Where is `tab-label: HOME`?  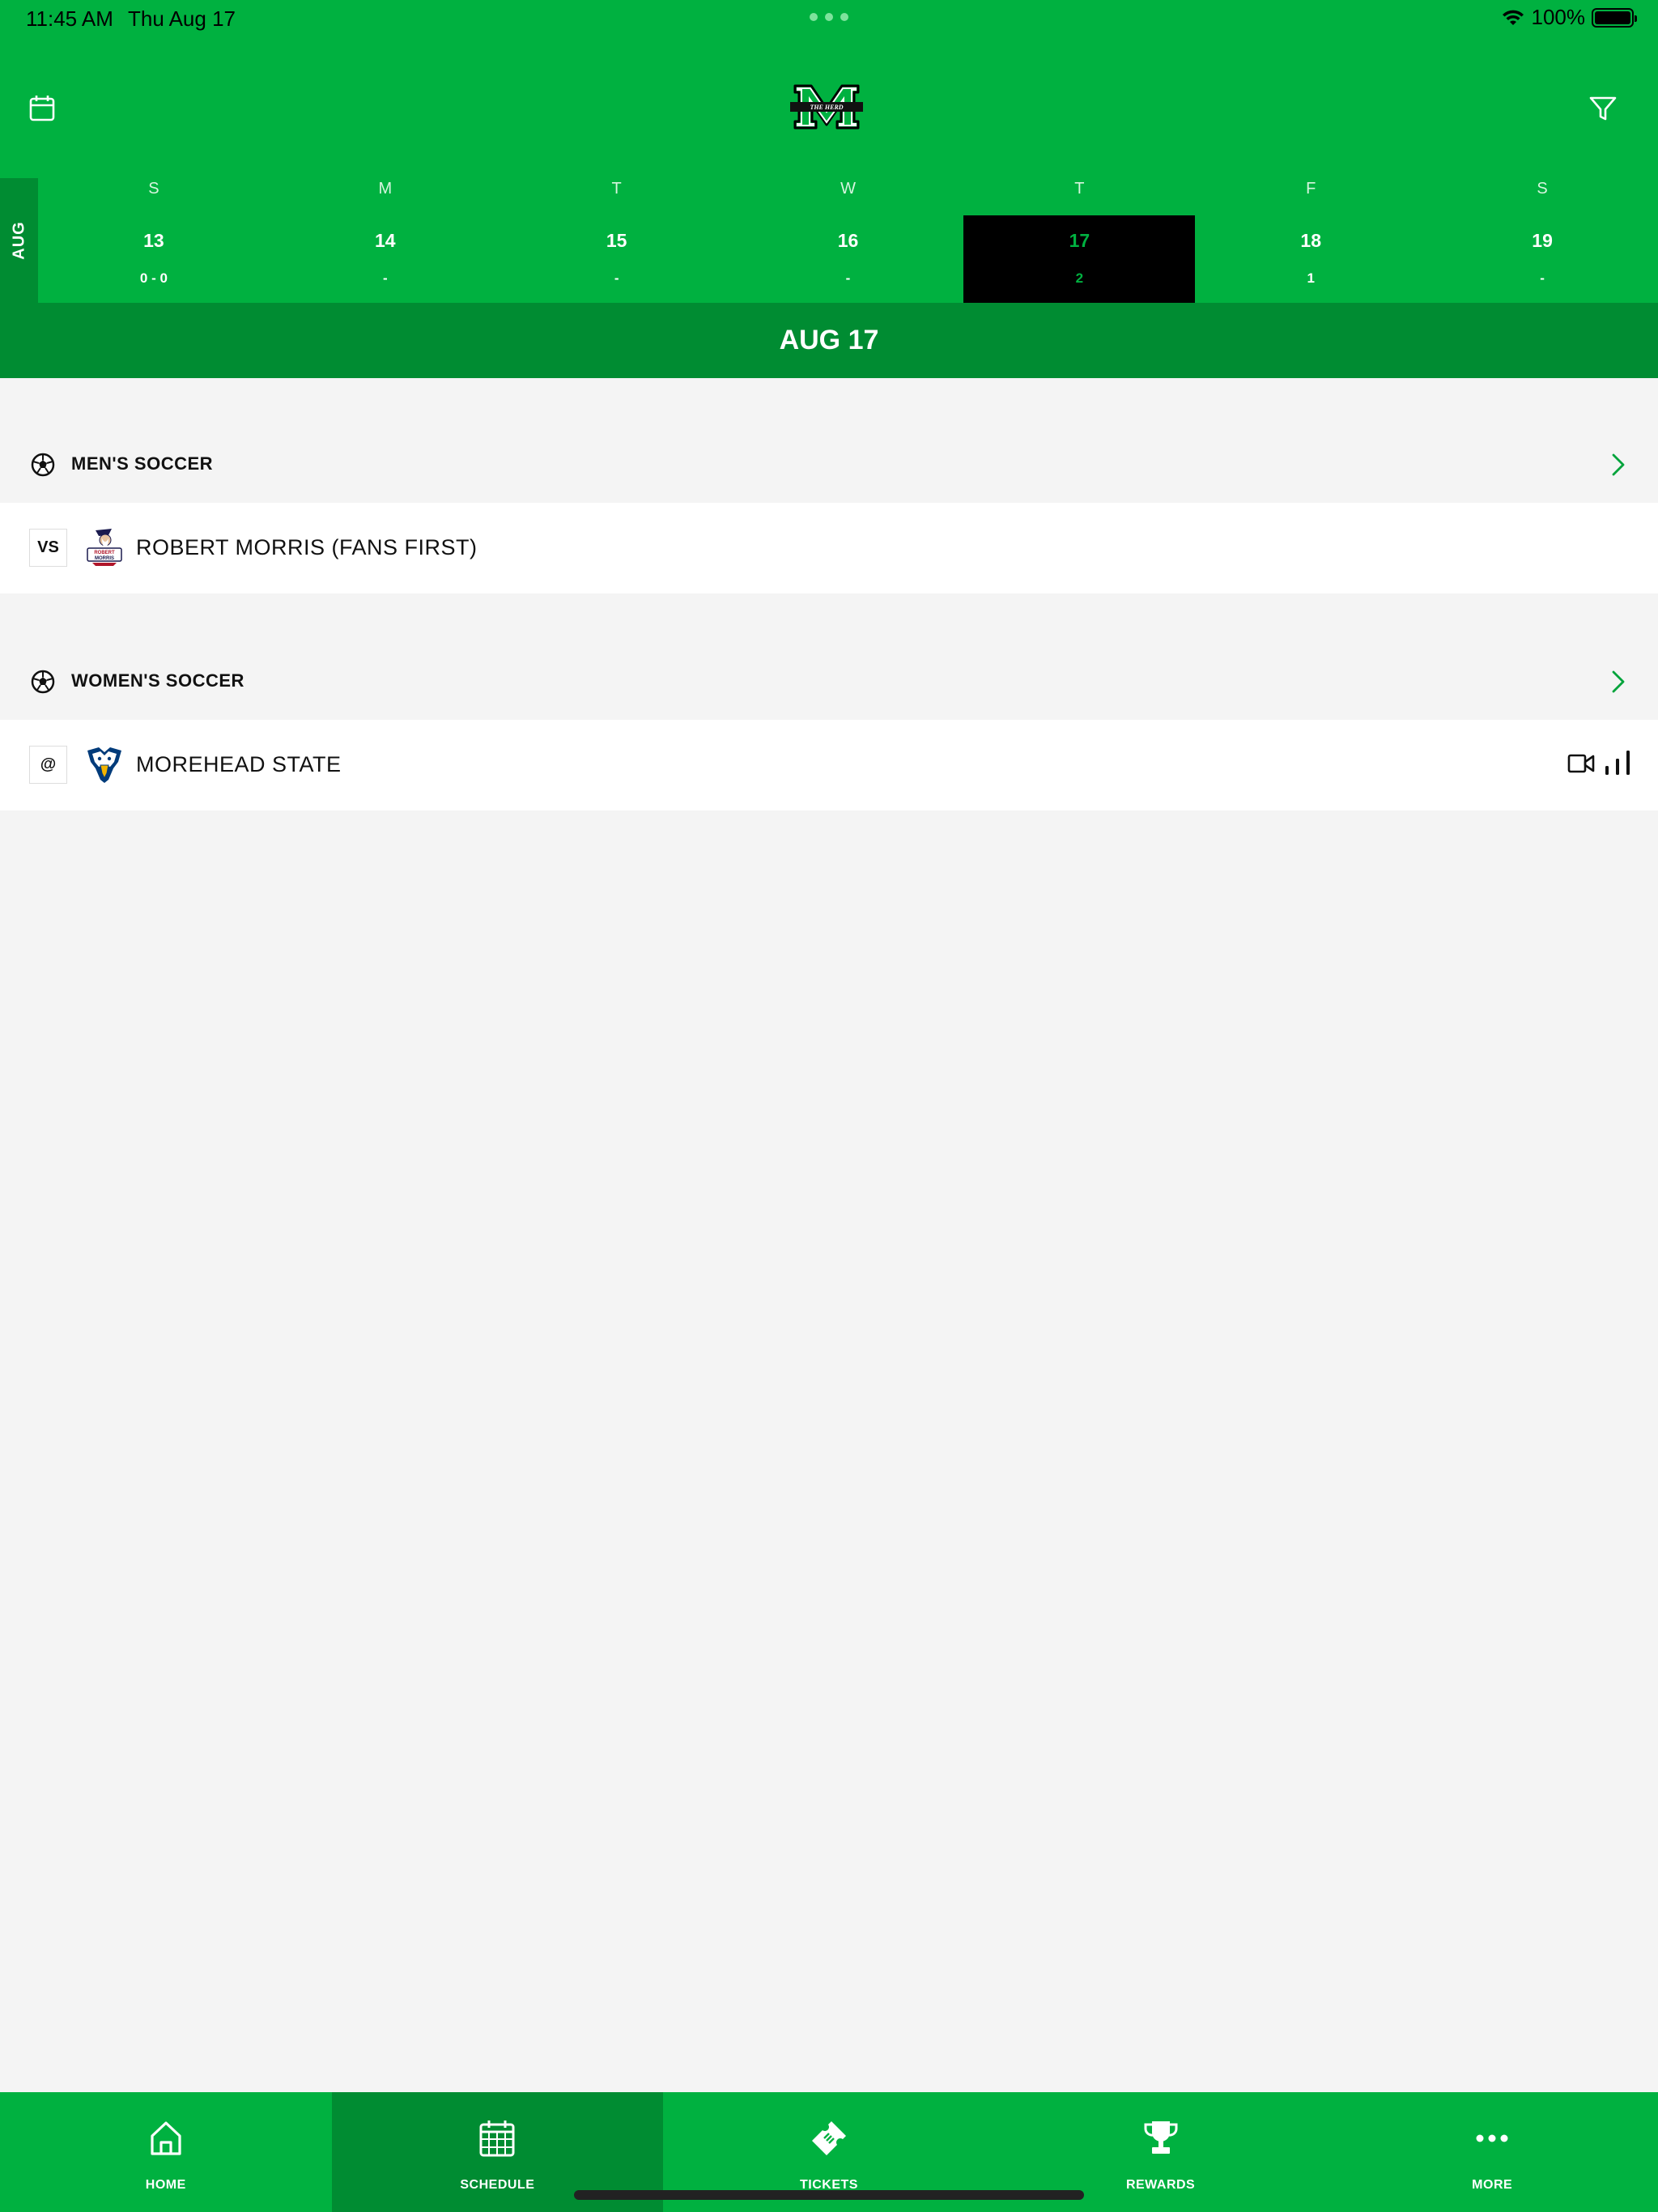
tab-label: HOME is located at coordinates (165, 2185).